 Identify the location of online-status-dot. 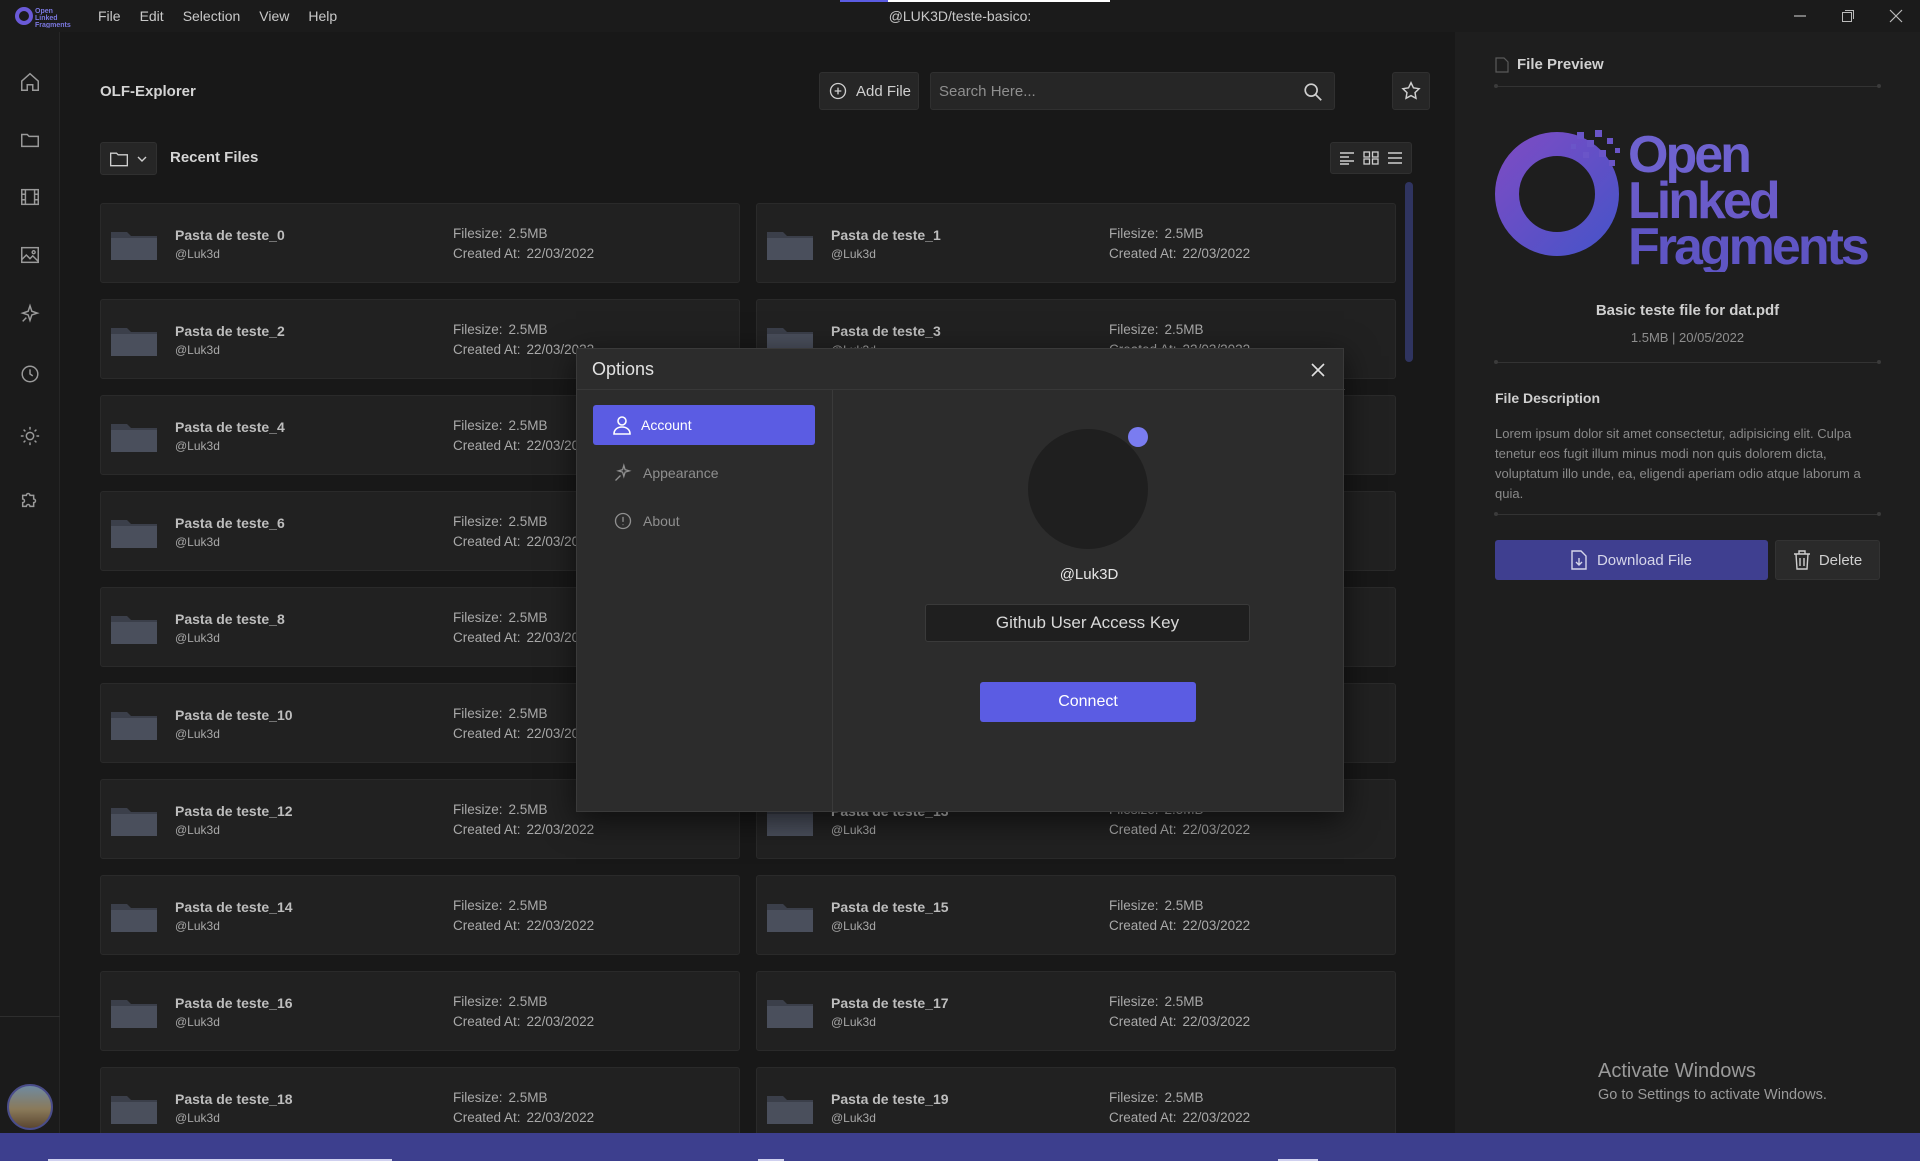
(1138, 437).